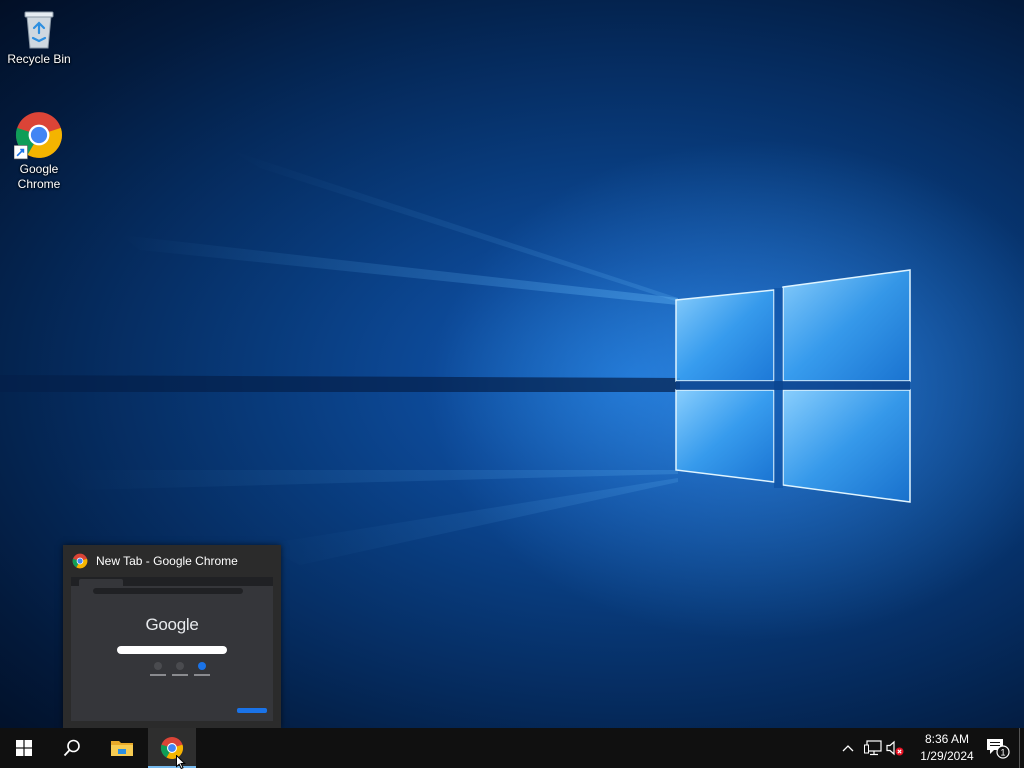 This screenshot has height=769, width=1024. What do you see at coordinates (167, 561) in the screenshot?
I see `preview-title: New Tab - Google Chrome` at bounding box center [167, 561].